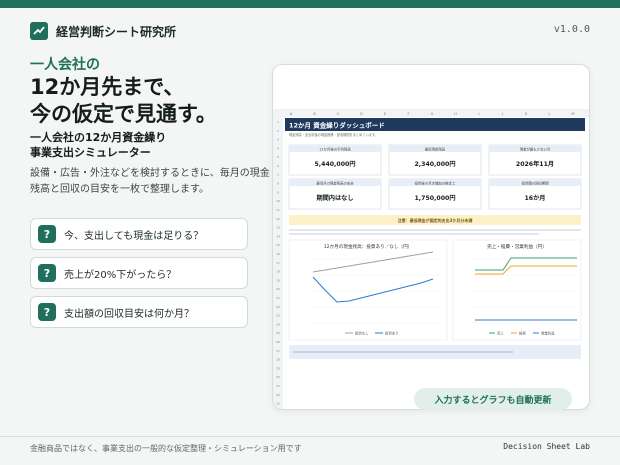 This screenshot has width=620, height=465. What do you see at coordinates (334, 164) in the screenshot?
I see `kpi-value: 5,440,000円` at bounding box center [334, 164].